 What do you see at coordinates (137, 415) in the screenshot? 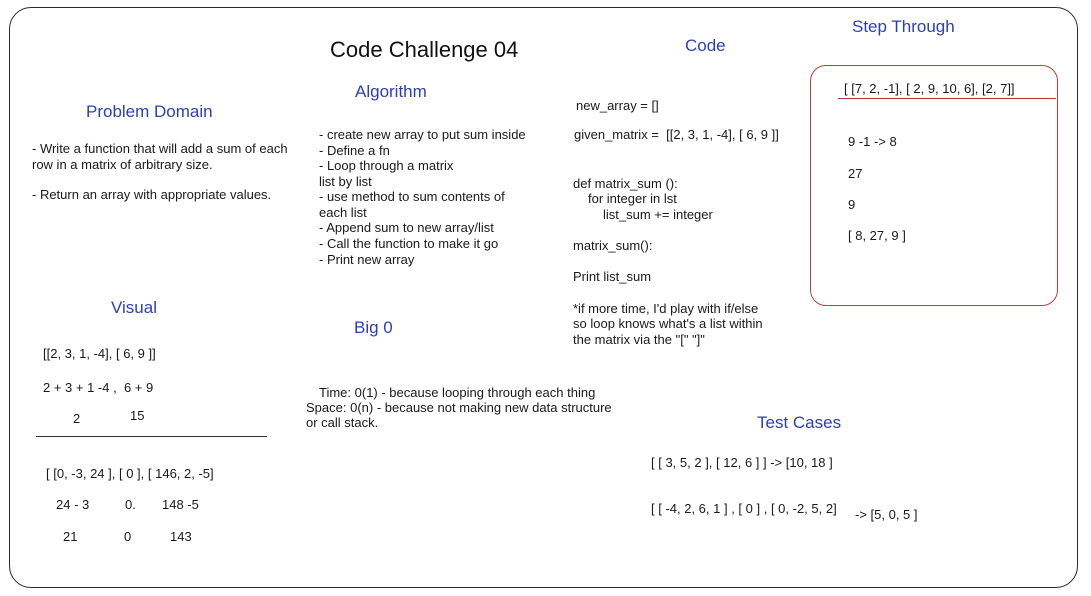
I see `visual-example1-result: 15` at bounding box center [137, 415].